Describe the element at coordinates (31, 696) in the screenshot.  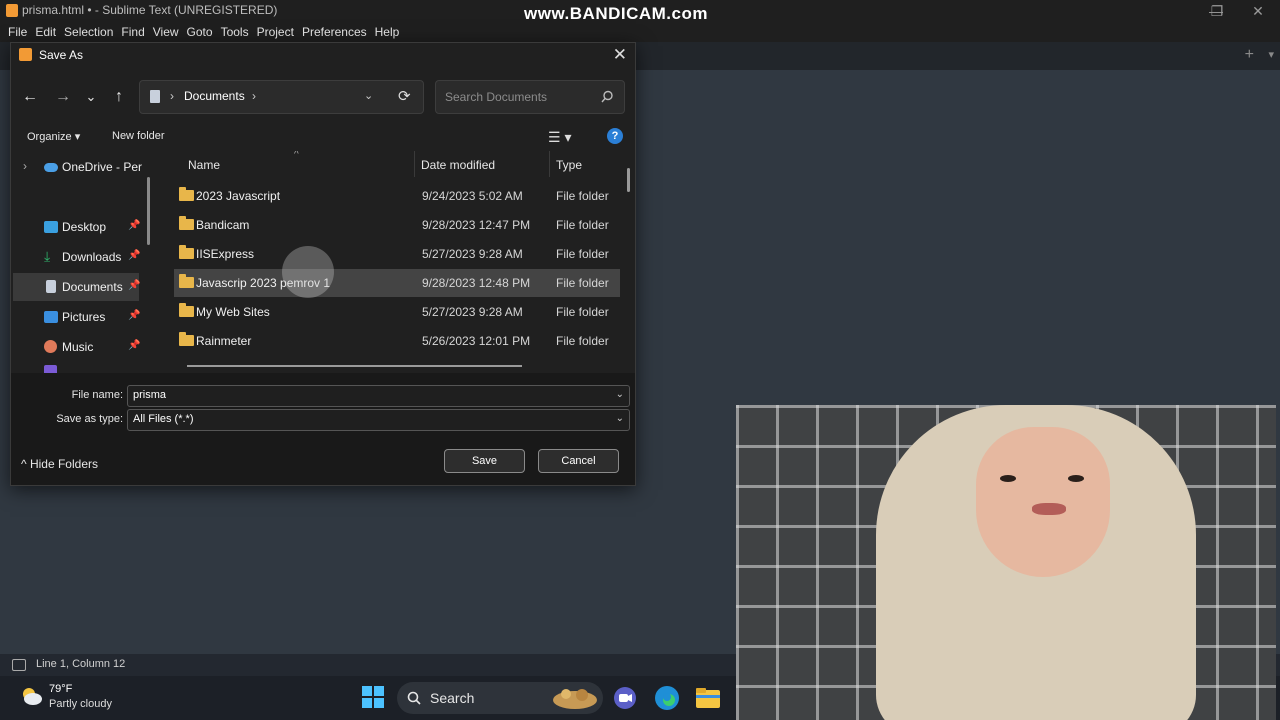
I see `weather-partly-cloudy-icon` at that location.